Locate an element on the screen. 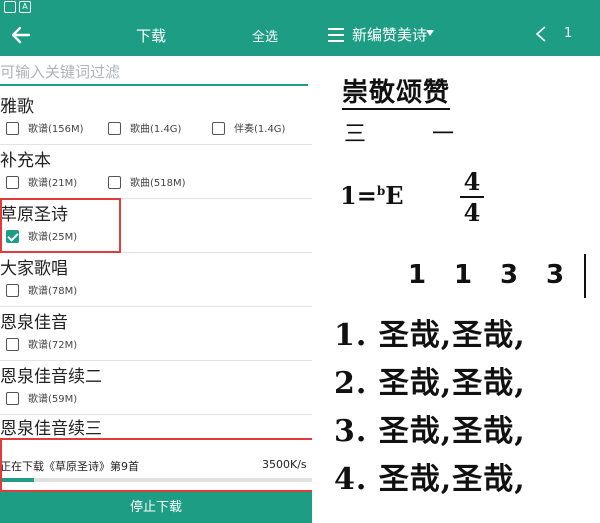 The image size is (600, 523). time-signature: 4 4 is located at coordinates (472, 198).